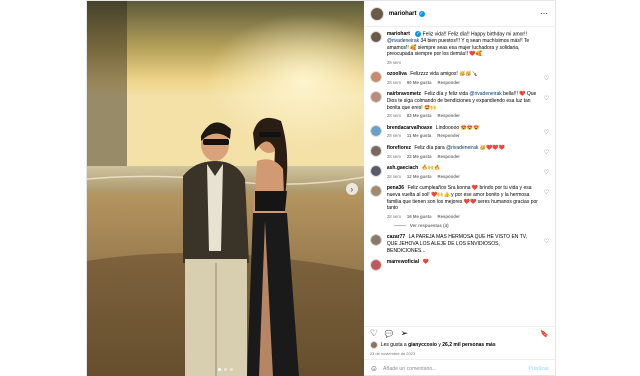 The image size is (640, 376). What do you see at coordinates (429, 225) in the screenshot?
I see `view-replies-label: Ver respuestas (4)` at bounding box center [429, 225].